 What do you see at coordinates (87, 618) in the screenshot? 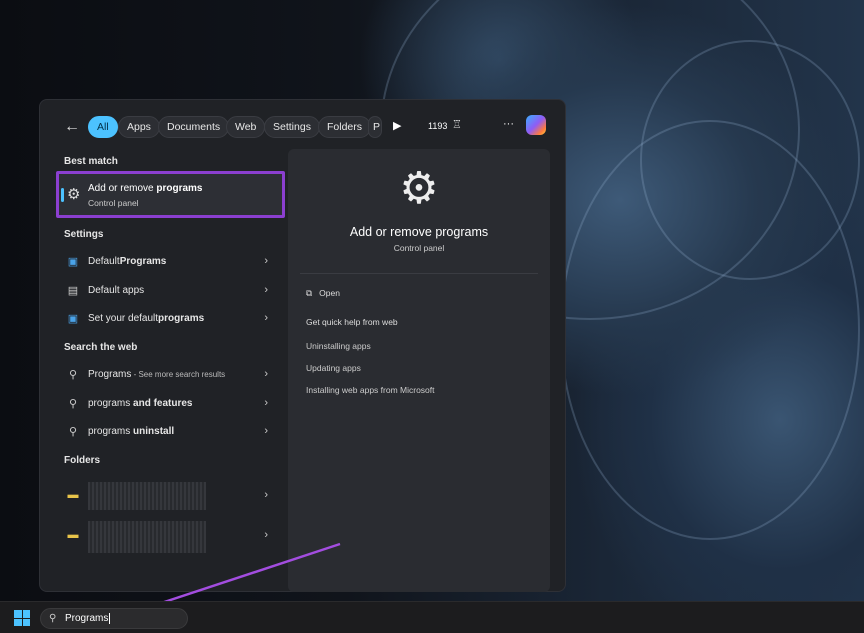
I see `search-value: Programs` at bounding box center [87, 618].